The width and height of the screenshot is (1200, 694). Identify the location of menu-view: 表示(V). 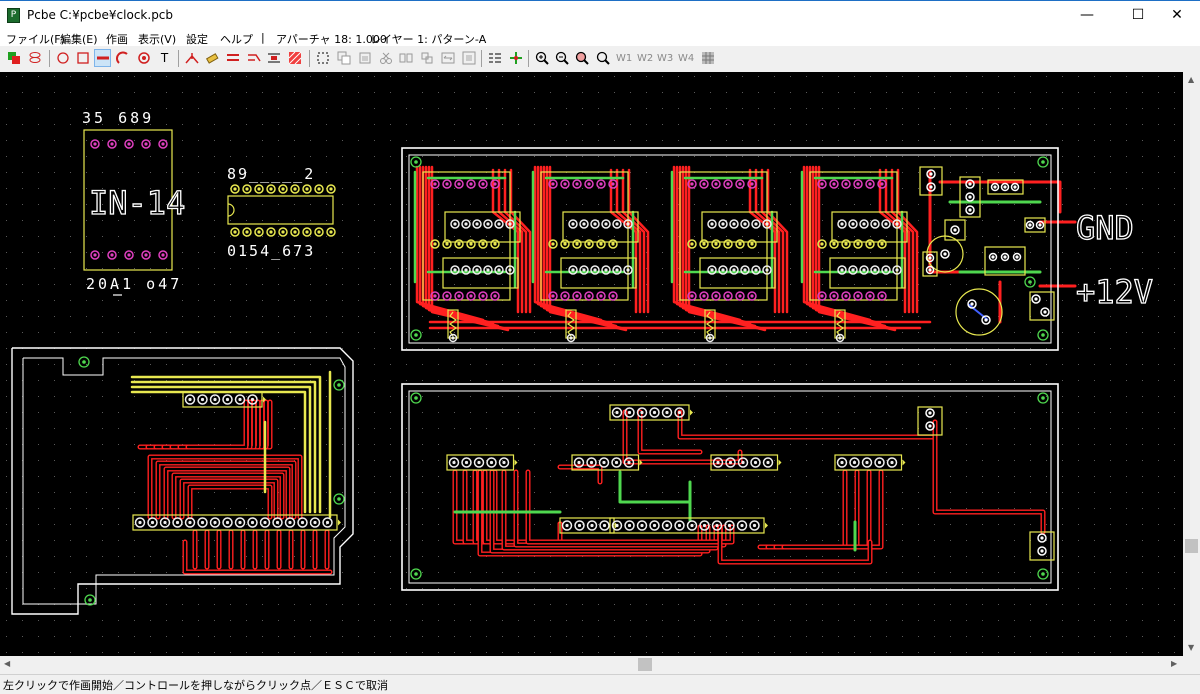
(157, 39).